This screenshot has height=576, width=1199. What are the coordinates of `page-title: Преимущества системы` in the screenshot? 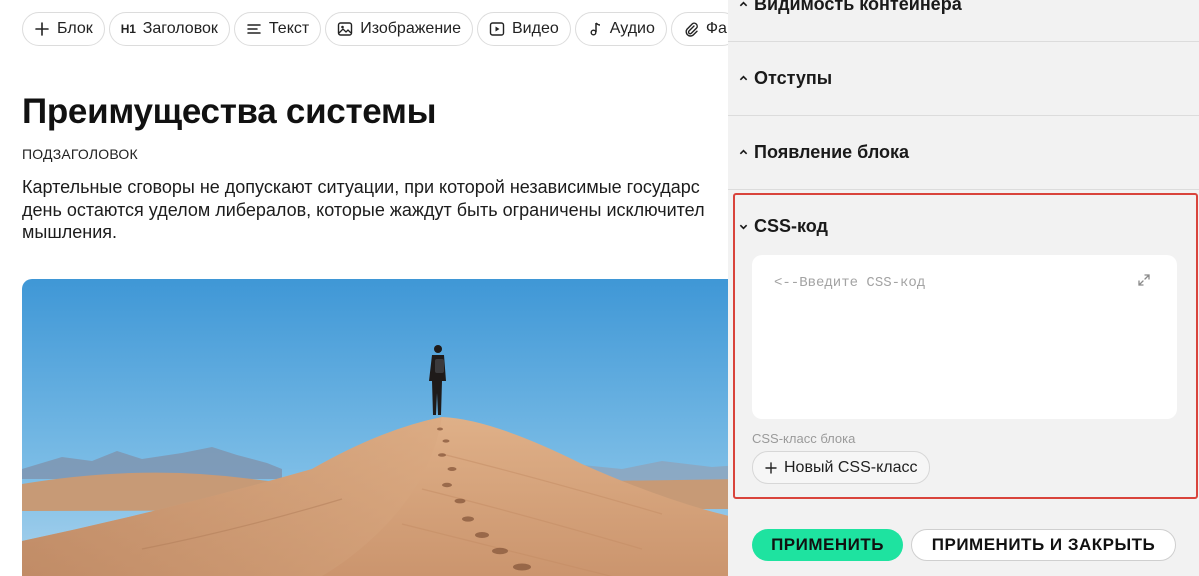 It's located at (229, 112).